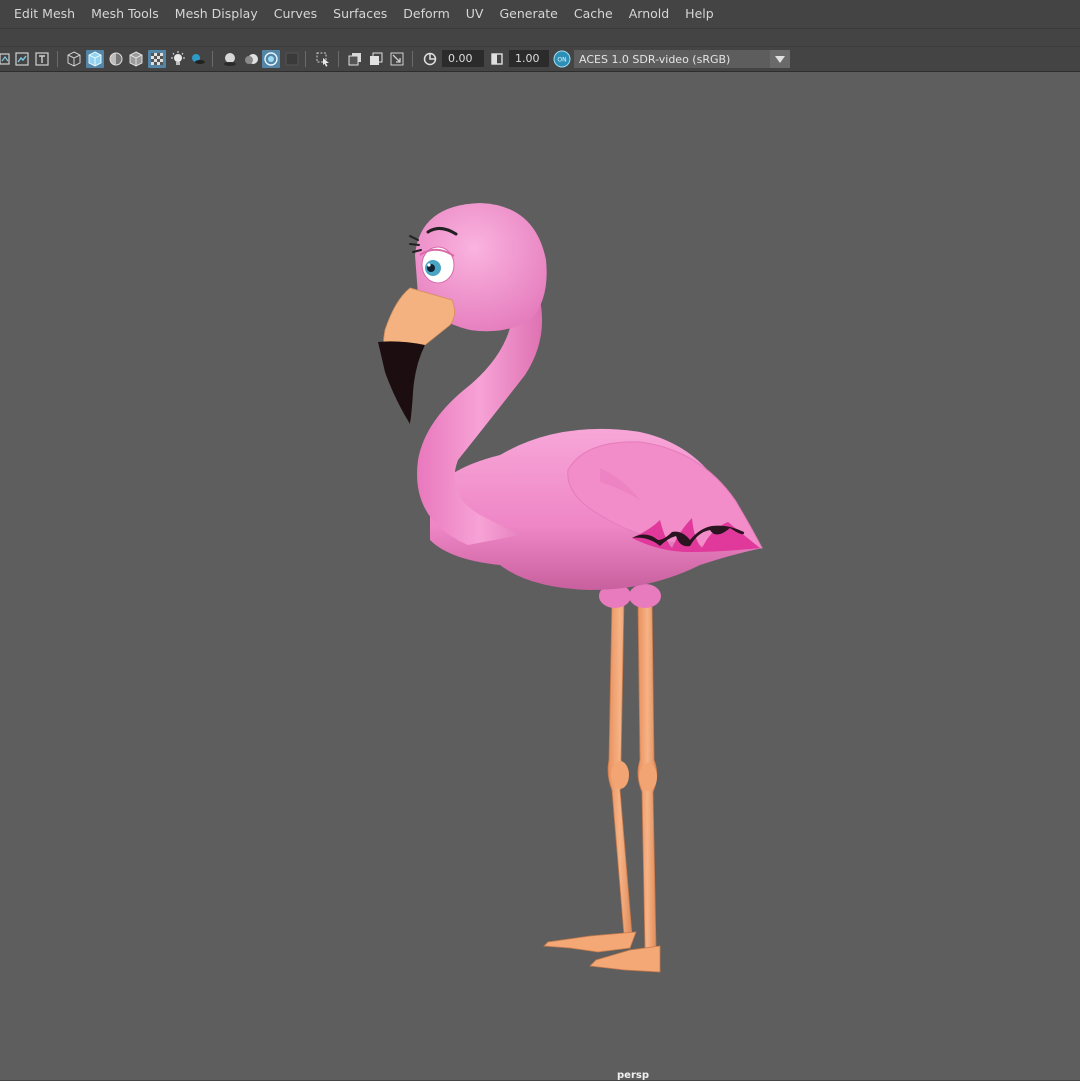 The height and width of the screenshot is (1081, 1080). What do you see at coordinates (397, 59) in the screenshot?
I see `backface-icon` at bounding box center [397, 59].